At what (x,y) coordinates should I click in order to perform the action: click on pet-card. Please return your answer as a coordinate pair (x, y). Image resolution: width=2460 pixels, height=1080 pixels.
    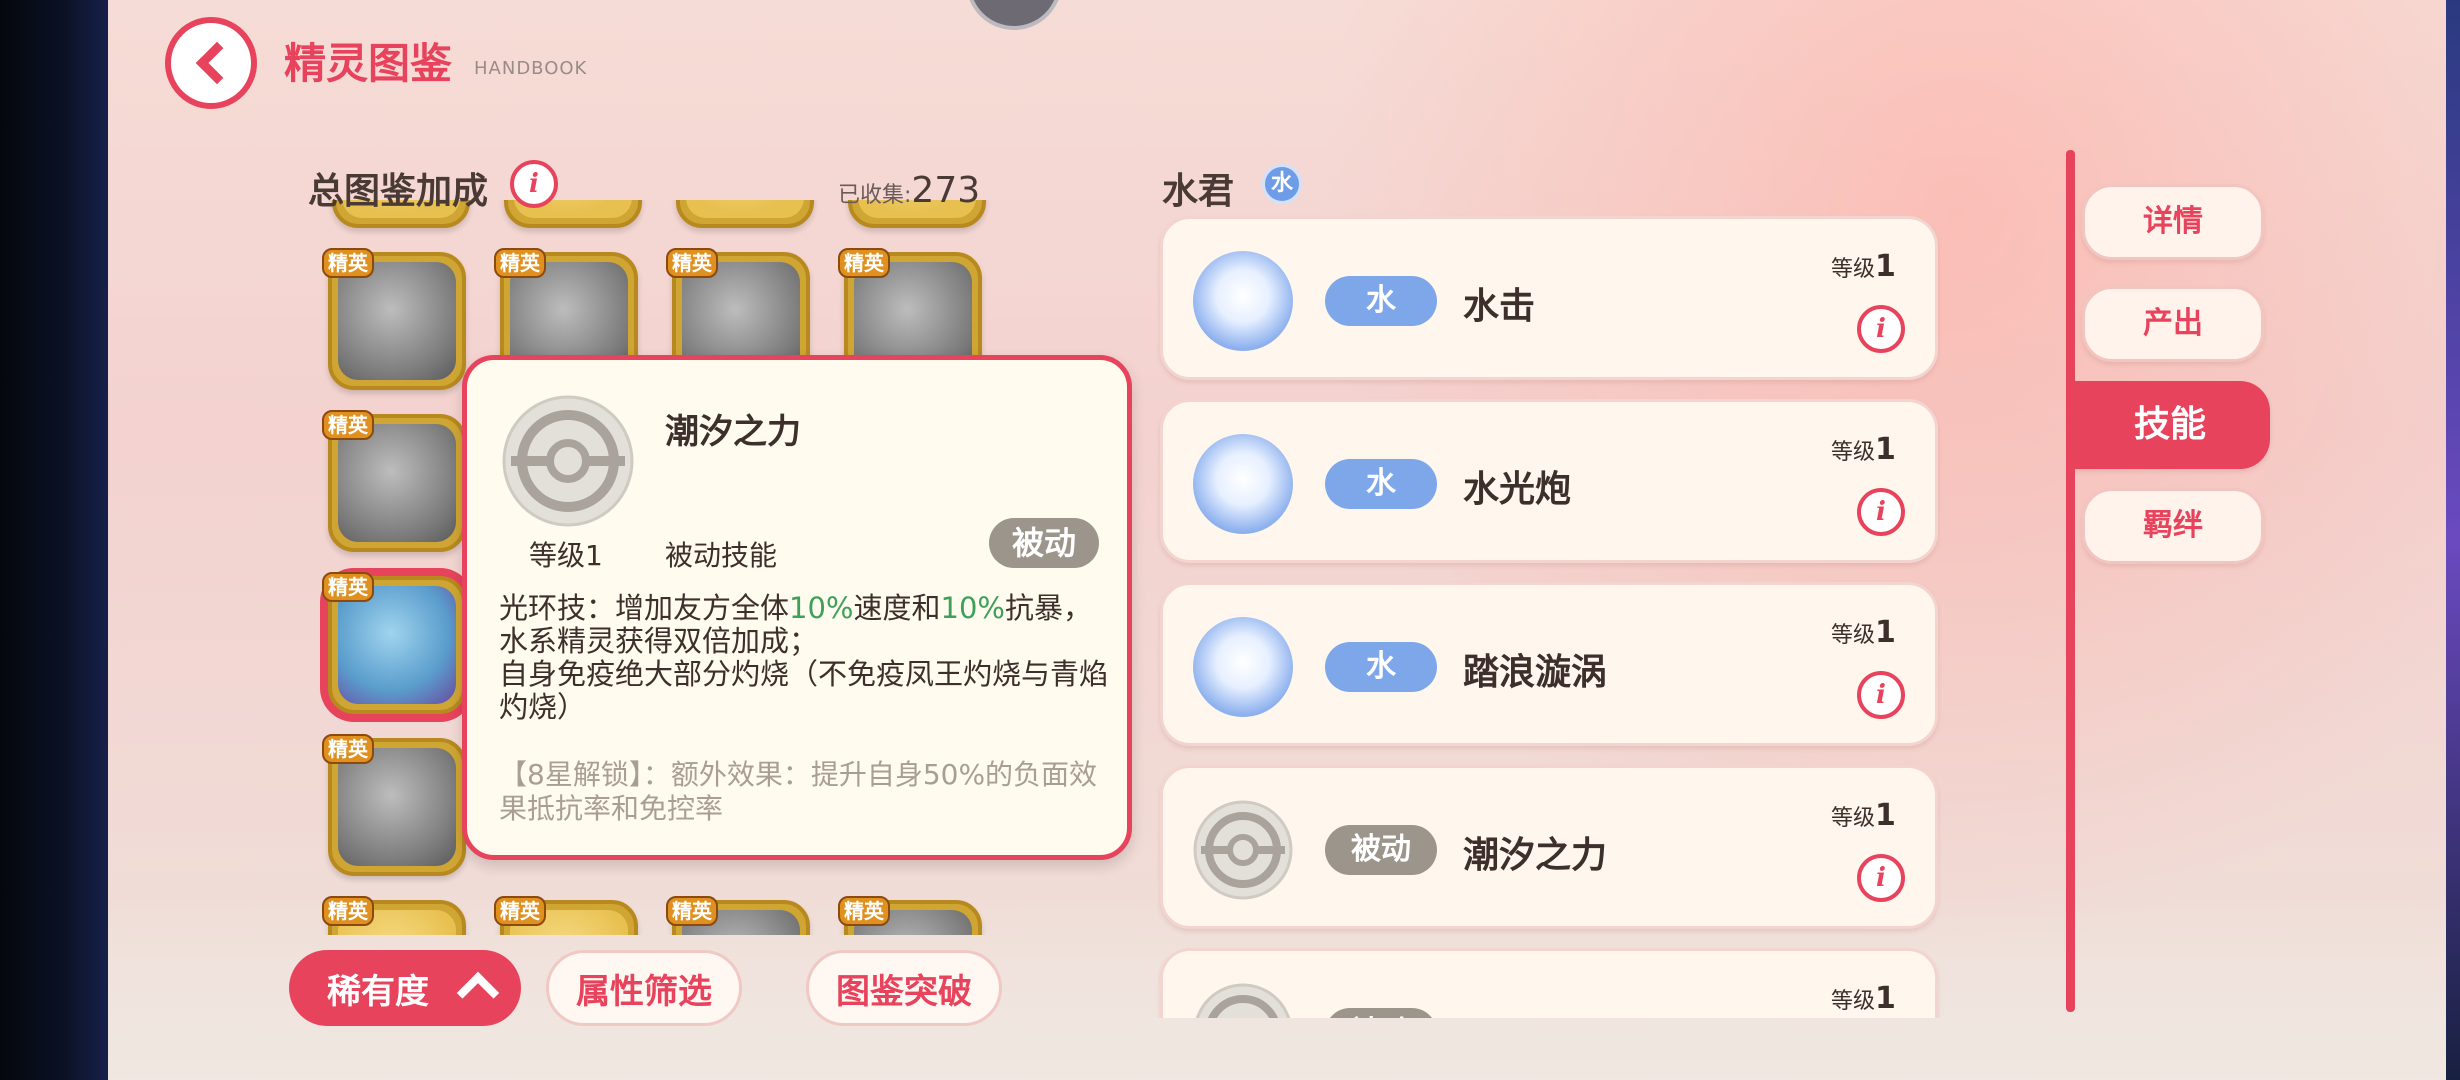
    Looking at the image, I should click on (745, 214).